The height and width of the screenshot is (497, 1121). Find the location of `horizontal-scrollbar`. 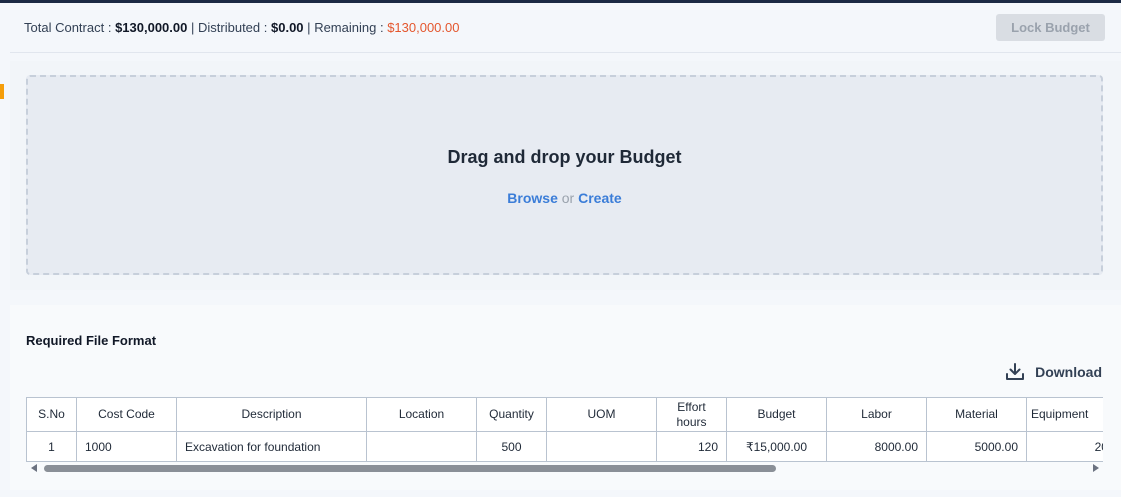

horizontal-scrollbar is located at coordinates (564, 468).